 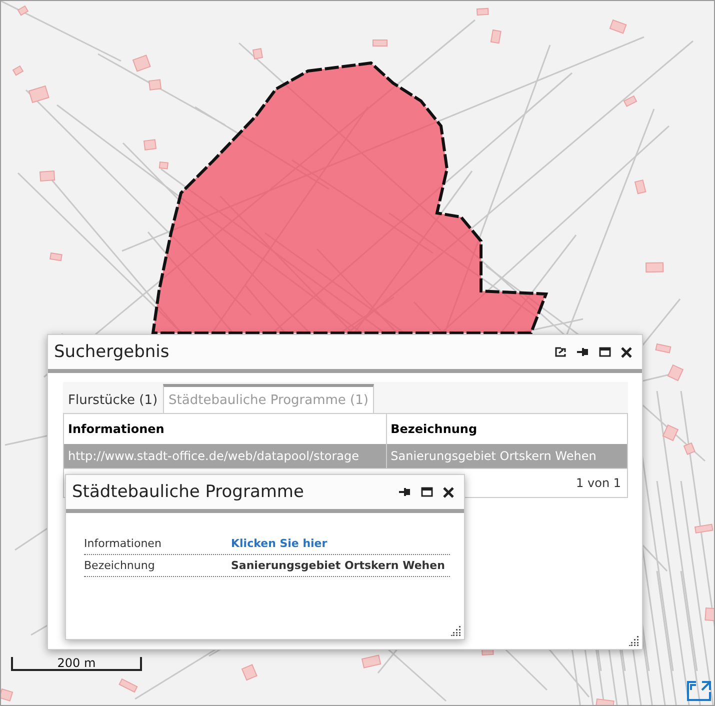 I want to click on tab: Städtebauliche Programme (1), so click(x=268, y=398).